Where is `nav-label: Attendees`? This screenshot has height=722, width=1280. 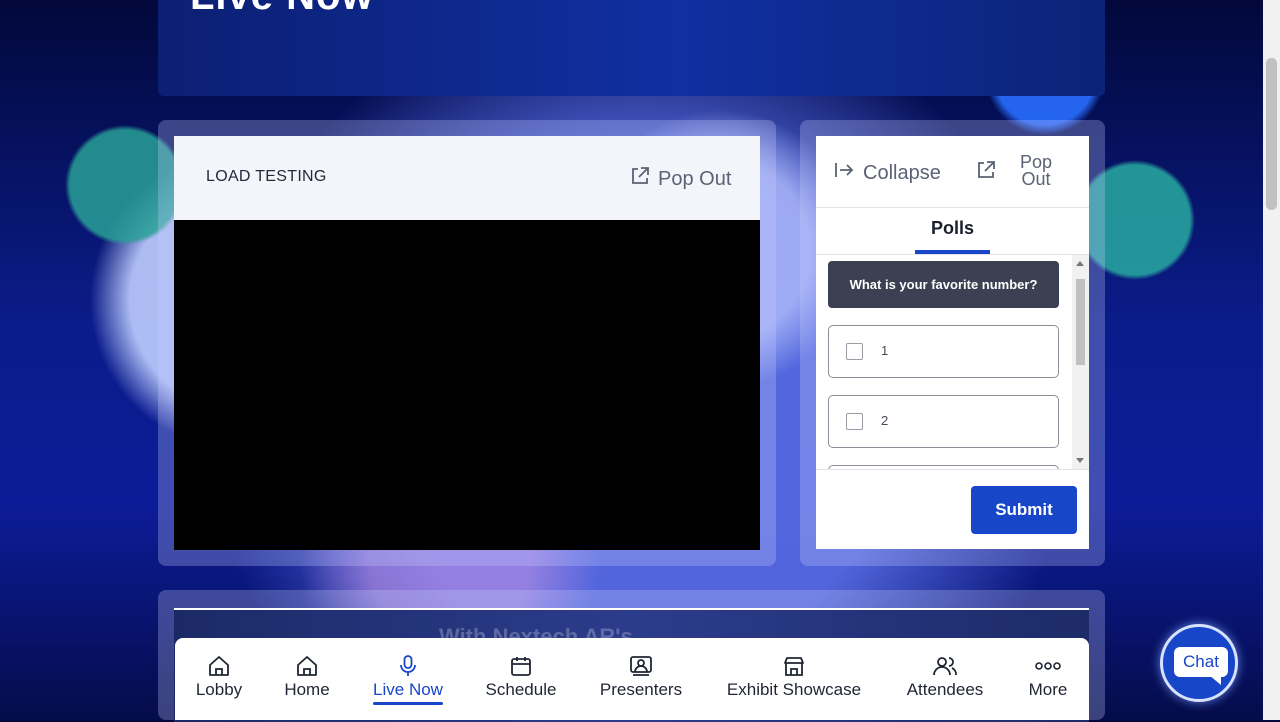 nav-label: Attendees is located at coordinates (945, 689).